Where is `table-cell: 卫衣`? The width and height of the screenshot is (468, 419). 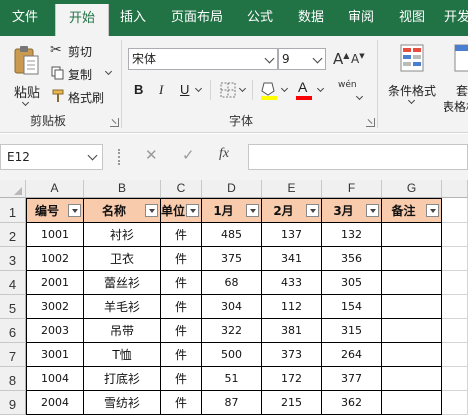 table-cell: 卫衣 is located at coordinates (122, 259).